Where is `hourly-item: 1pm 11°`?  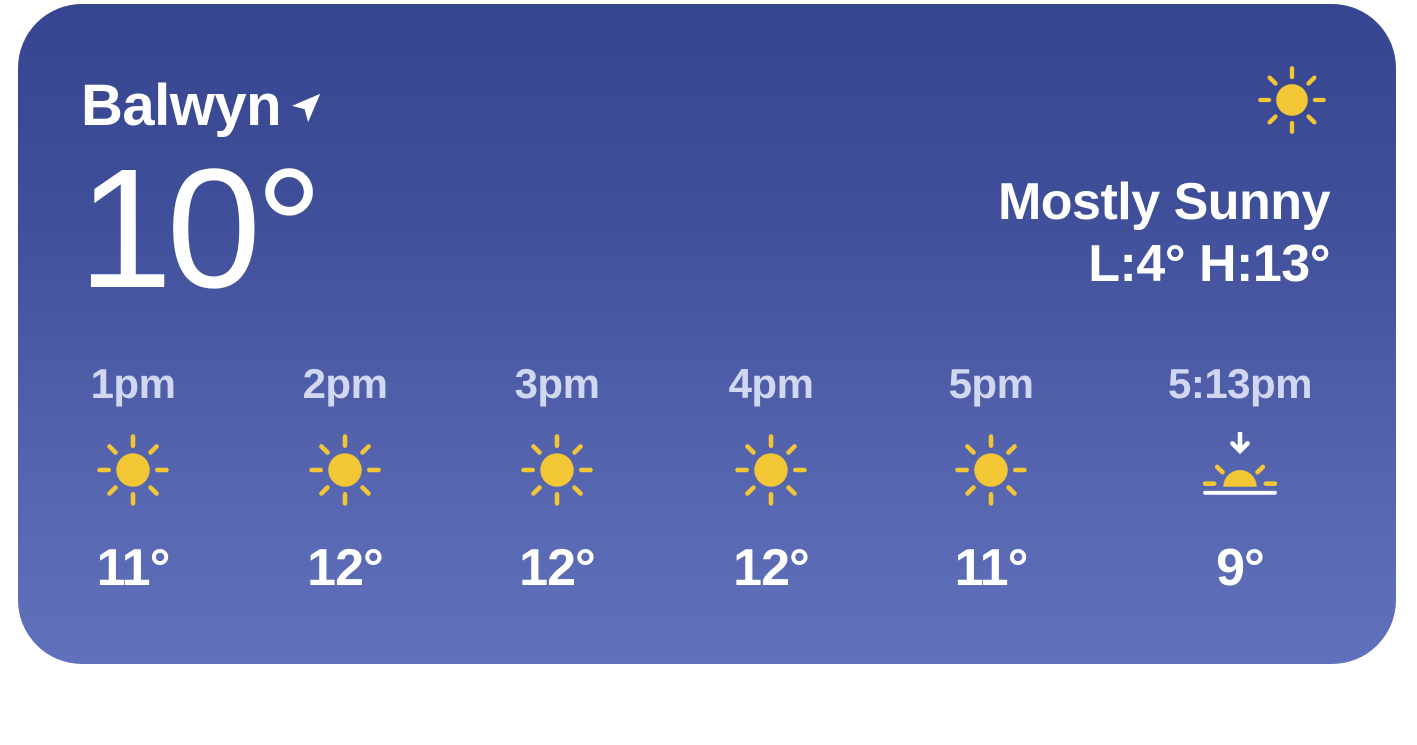
hourly-item: 1pm 11° is located at coordinates (133, 476).